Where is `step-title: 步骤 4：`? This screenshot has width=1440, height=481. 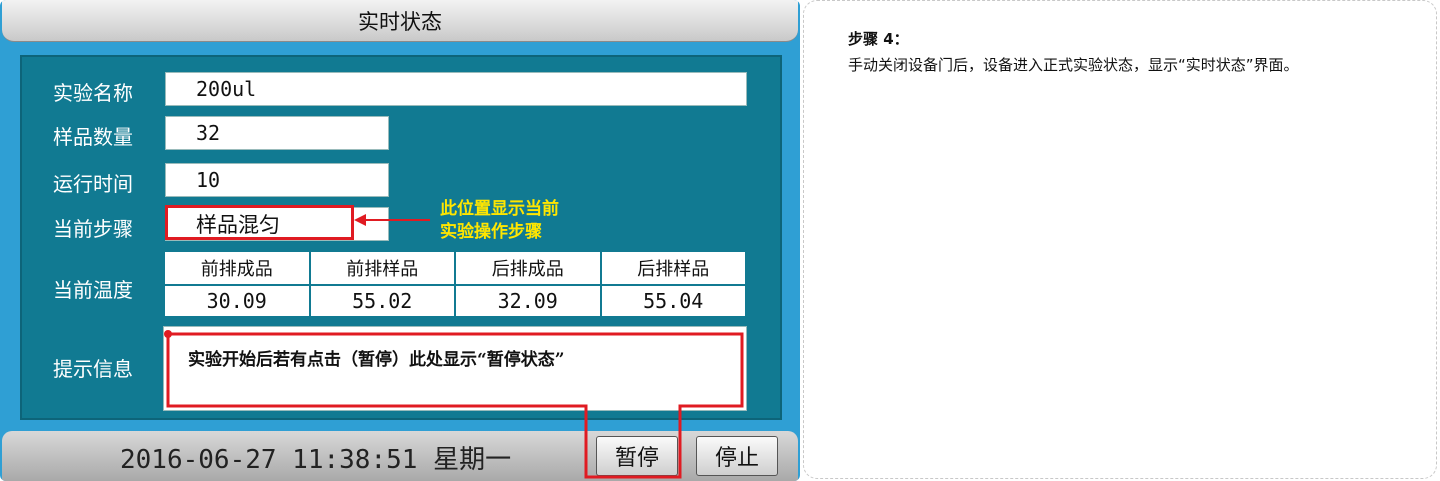 step-title: 步骤 4： is located at coordinates (878, 39).